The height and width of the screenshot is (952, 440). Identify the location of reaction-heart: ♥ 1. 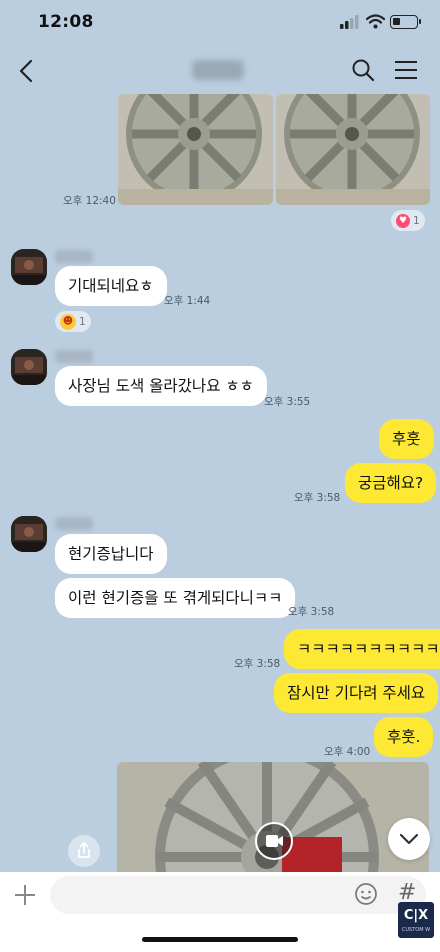
(408, 220).